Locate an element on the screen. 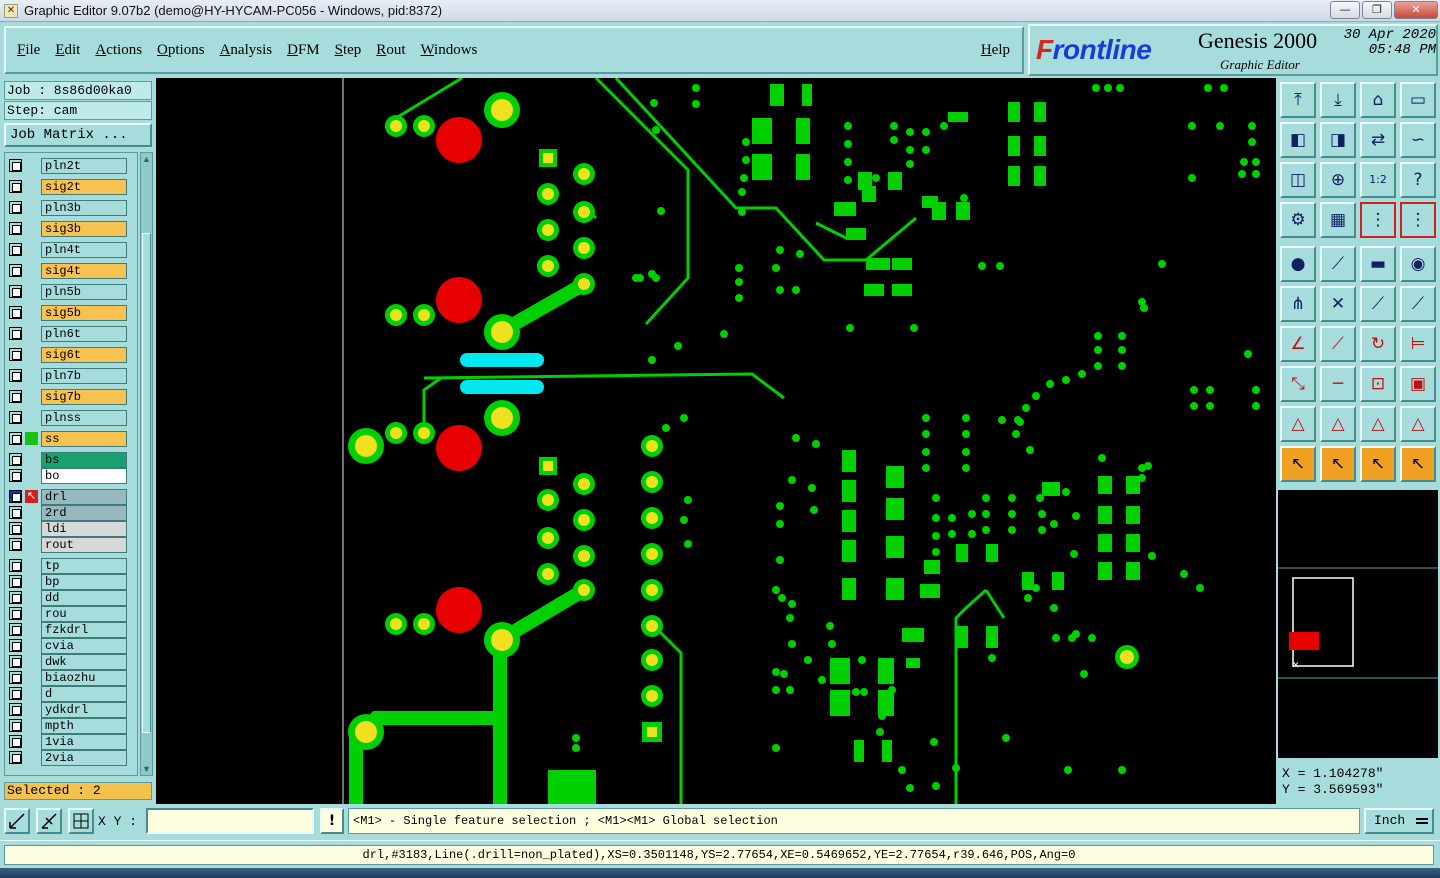  layer-row-pln5b: pln5b is located at coordinates (68, 291).